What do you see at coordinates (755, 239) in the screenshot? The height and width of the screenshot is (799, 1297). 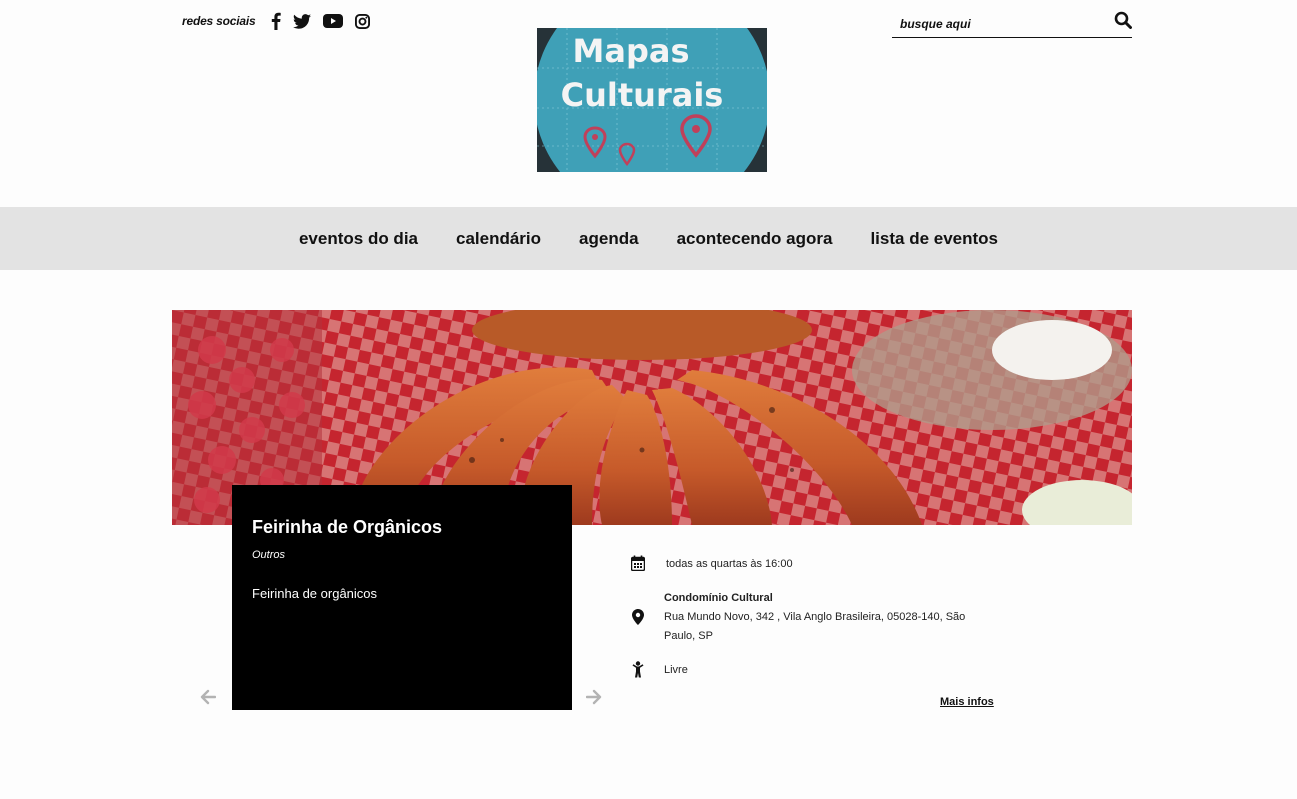 I see `nav-item-acontecendo-agora: acontecendo agora` at bounding box center [755, 239].